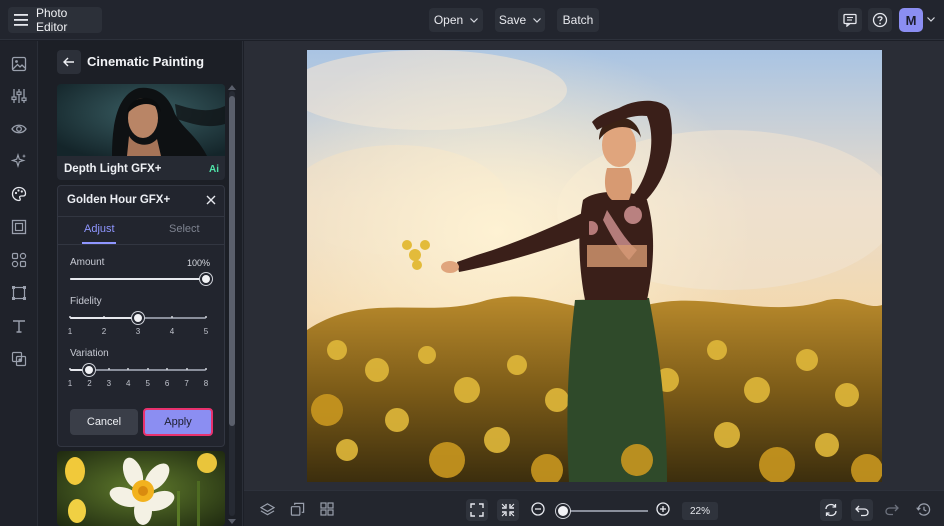 This screenshot has width=944, height=526. I want to click on ai-badge: Ai, so click(214, 169).